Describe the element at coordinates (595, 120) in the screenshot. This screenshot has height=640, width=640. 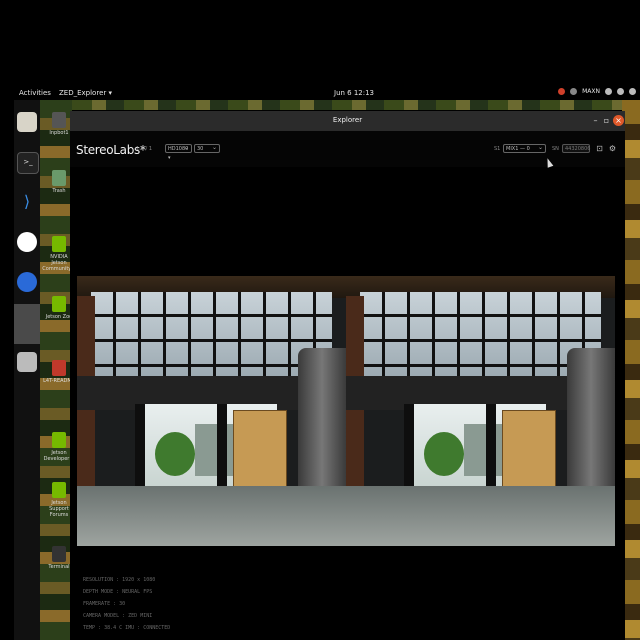
I see `minimize-icon: –` at that location.